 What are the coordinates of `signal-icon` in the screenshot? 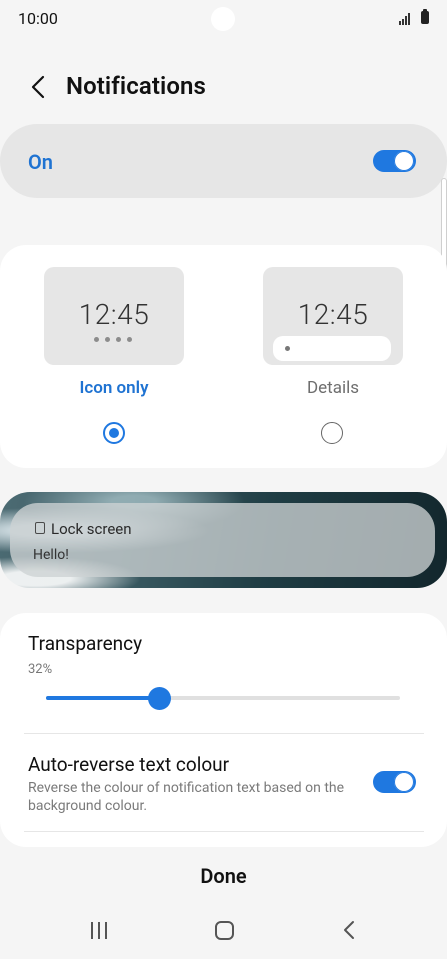 It's located at (404, 19).